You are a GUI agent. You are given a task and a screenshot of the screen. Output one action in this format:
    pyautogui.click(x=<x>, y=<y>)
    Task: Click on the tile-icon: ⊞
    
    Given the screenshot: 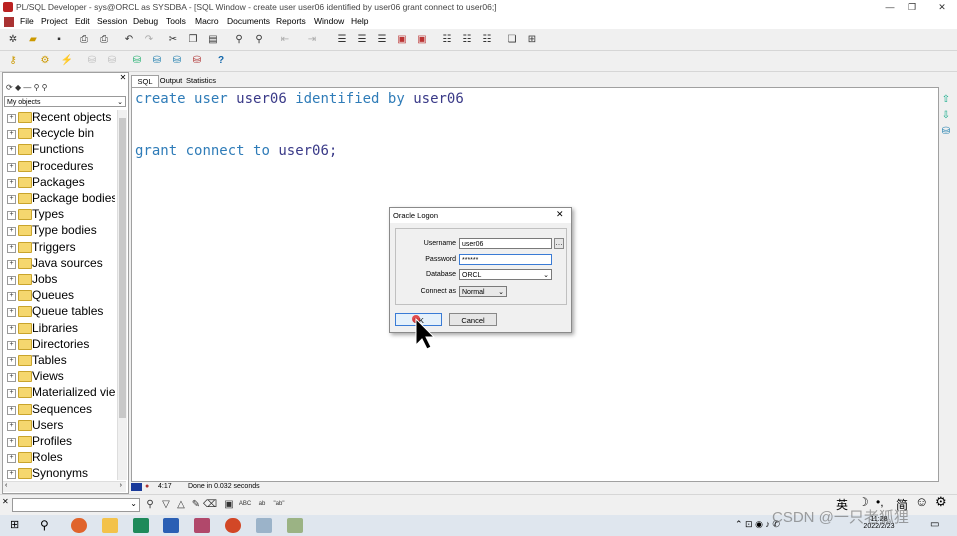 What is the action you would take?
    pyautogui.click(x=532, y=39)
    